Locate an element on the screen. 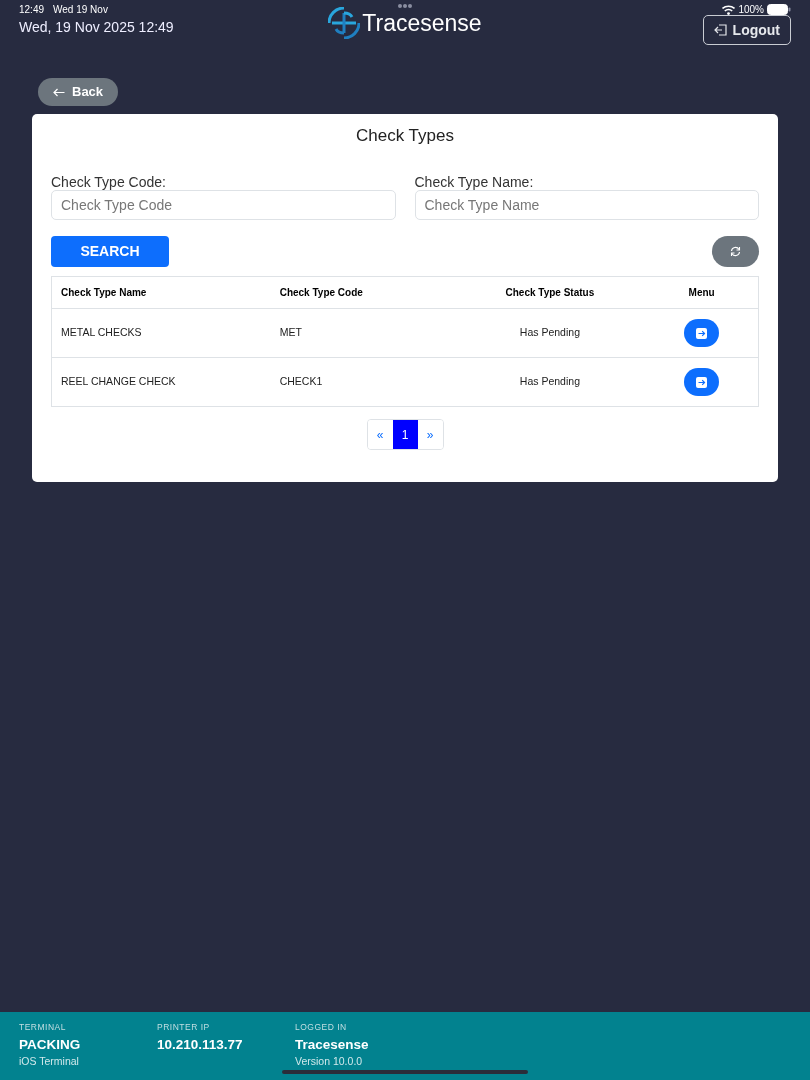  refresh-icon is located at coordinates (735, 251).